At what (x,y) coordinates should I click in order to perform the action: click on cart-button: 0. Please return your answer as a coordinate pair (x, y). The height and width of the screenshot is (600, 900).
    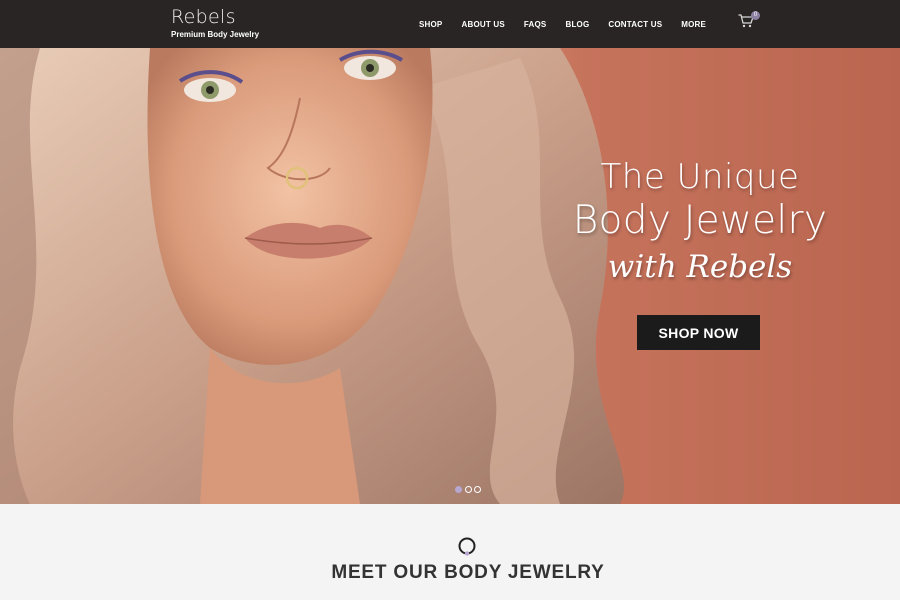
    Looking at the image, I should click on (749, 20).